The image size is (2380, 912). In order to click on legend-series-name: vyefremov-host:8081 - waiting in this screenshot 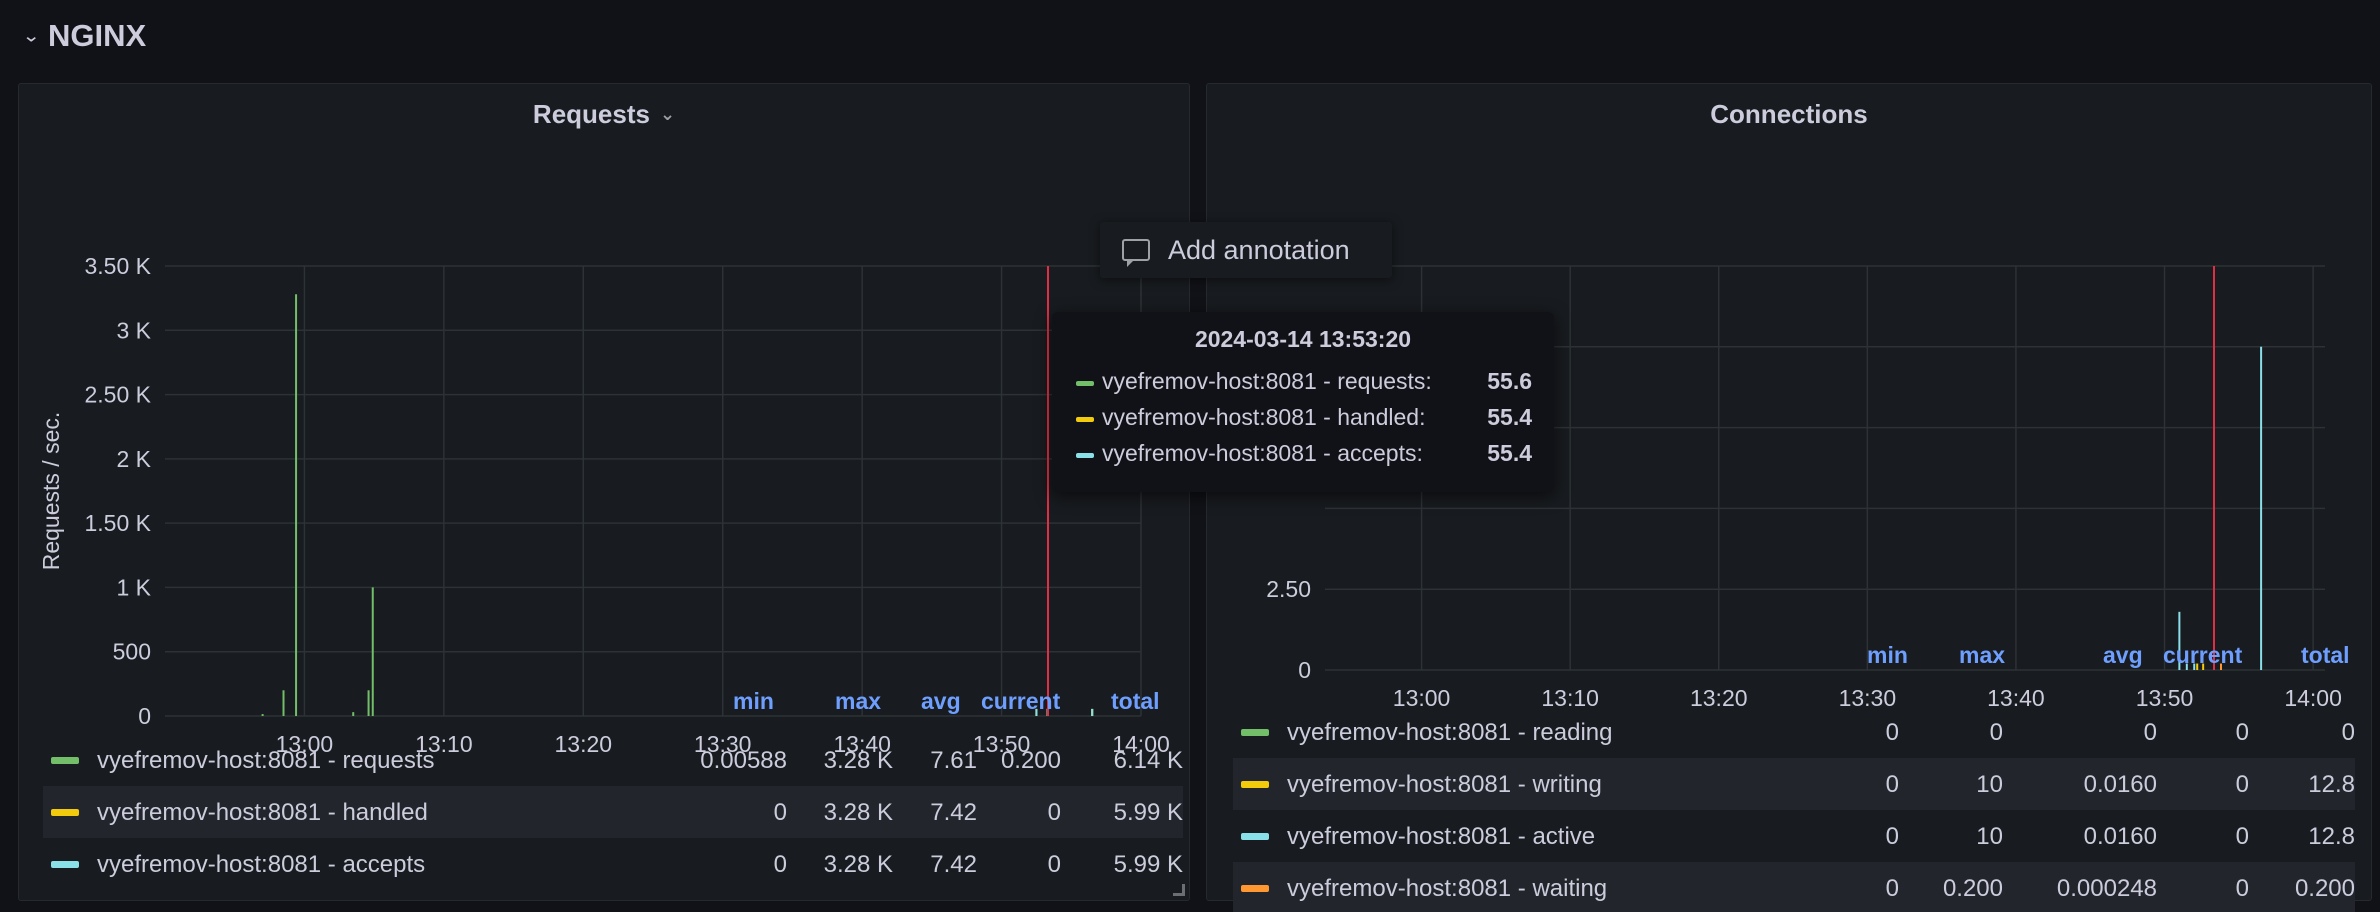, I will do `click(1447, 889)`.